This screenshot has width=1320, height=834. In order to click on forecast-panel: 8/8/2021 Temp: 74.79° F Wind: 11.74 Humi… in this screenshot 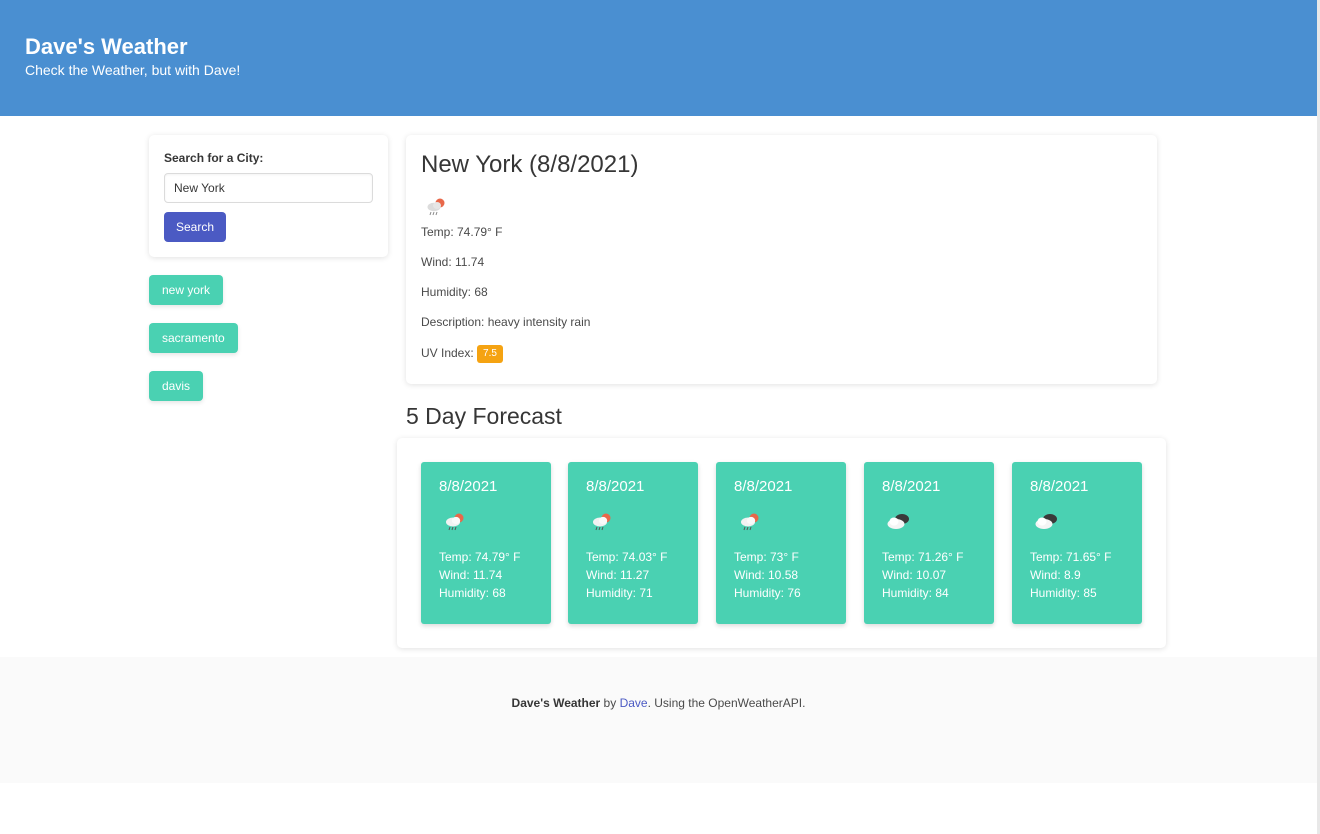, I will do `click(781, 543)`.